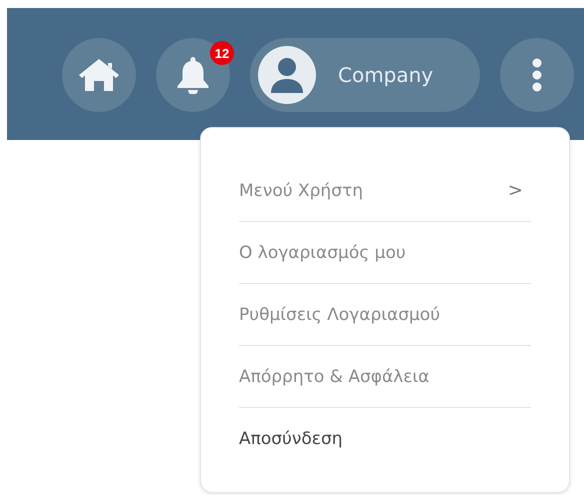  I want to click on home-icon, so click(99, 75).